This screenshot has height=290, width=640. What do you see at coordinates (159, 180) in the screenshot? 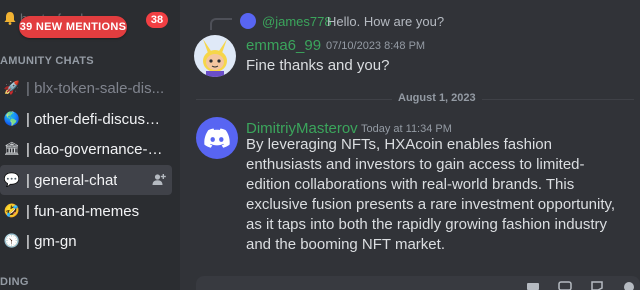
I see `add-member-icon` at bounding box center [159, 180].